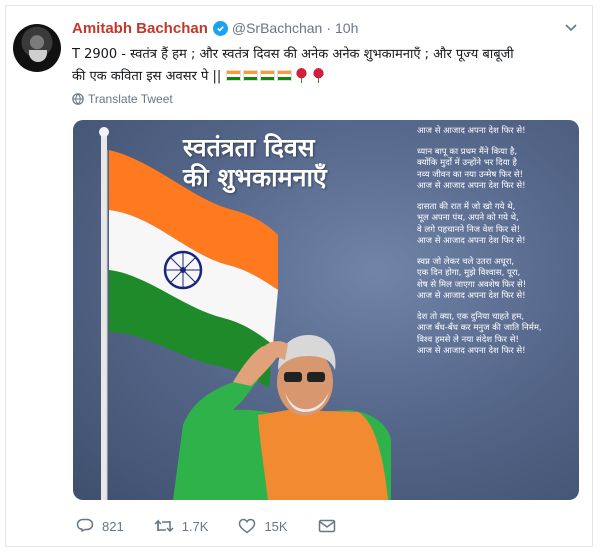 The height and width of the screenshot is (553, 600). Describe the element at coordinates (276, 526) in the screenshot. I see `like-count: 15K` at that location.